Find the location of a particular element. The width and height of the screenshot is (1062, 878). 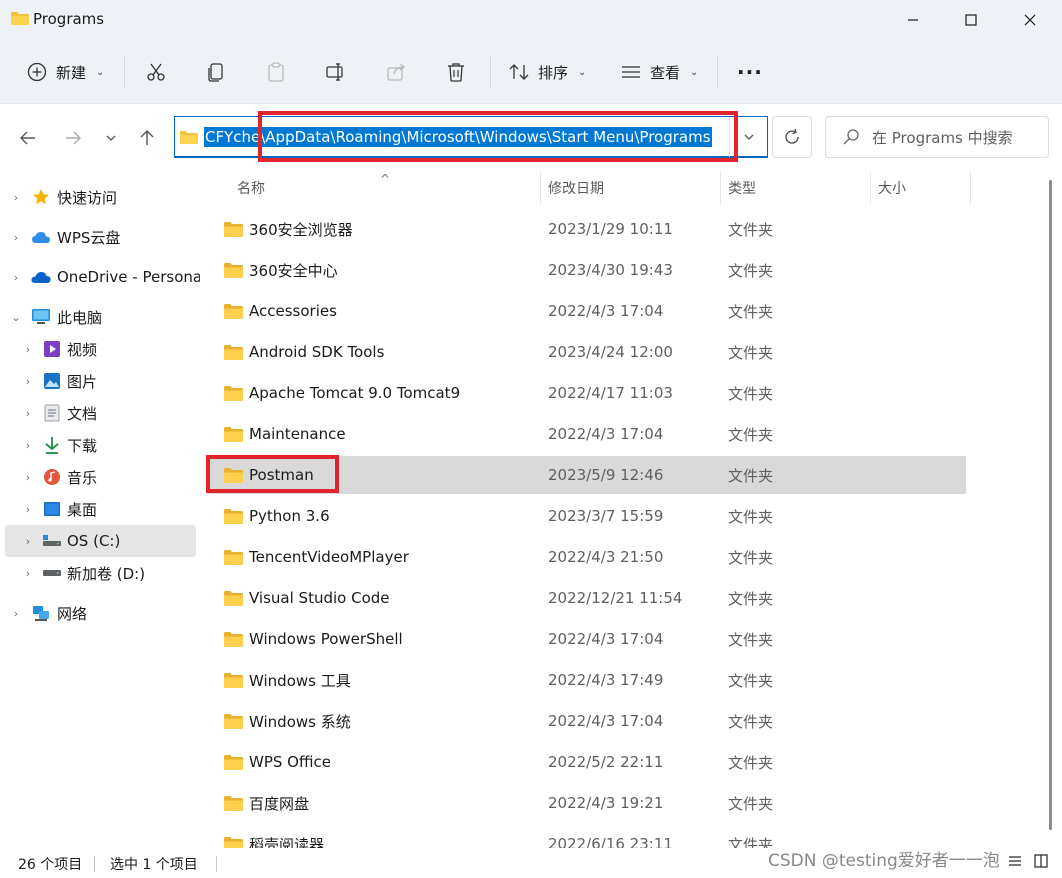

vertical-scrollbar is located at coordinates (1052, 510).